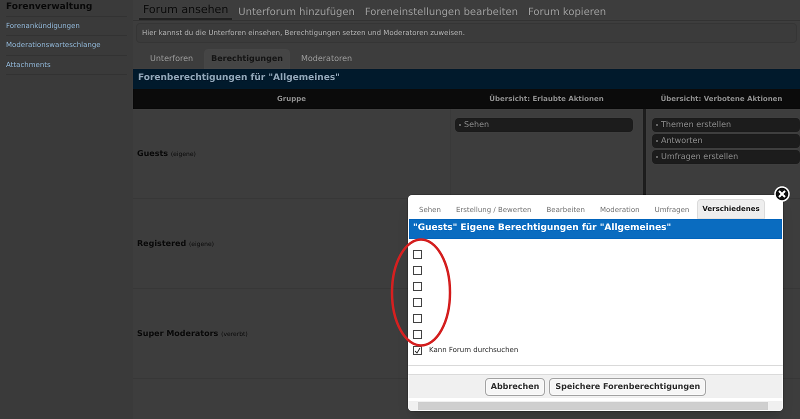 The image size is (800, 419). I want to click on tab: Forum kopieren, so click(567, 12).